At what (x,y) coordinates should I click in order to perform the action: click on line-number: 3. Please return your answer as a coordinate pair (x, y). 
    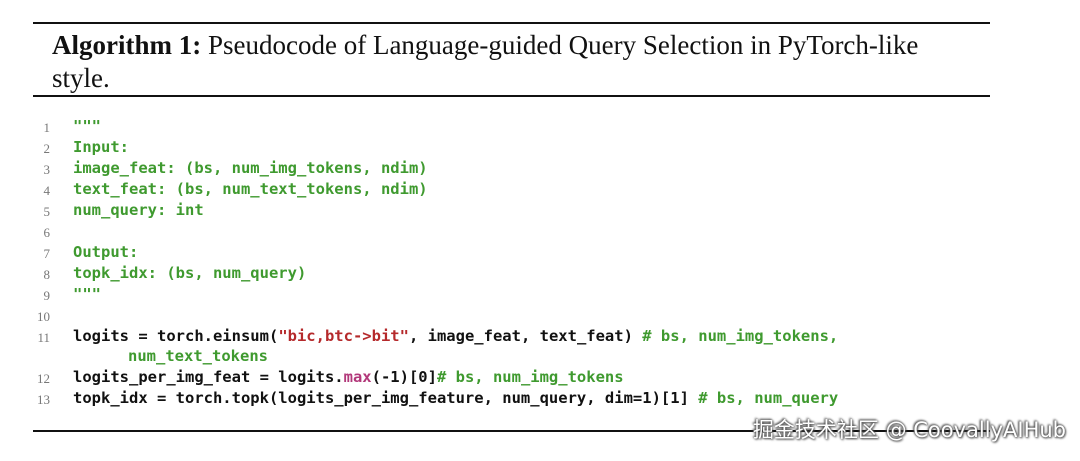
    Looking at the image, I should click on (47, 169).